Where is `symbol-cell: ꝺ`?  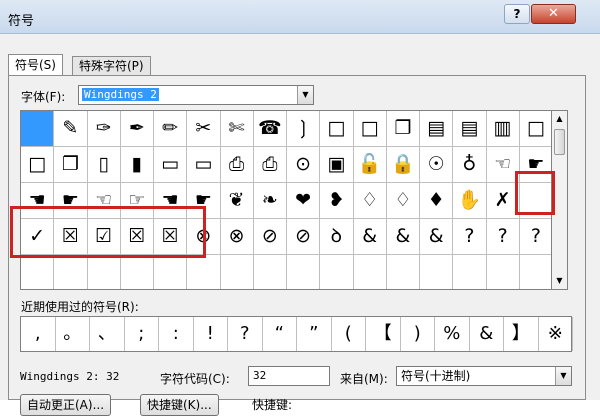
symbol-cell: ꝺ is located at coordinates (337, 237).